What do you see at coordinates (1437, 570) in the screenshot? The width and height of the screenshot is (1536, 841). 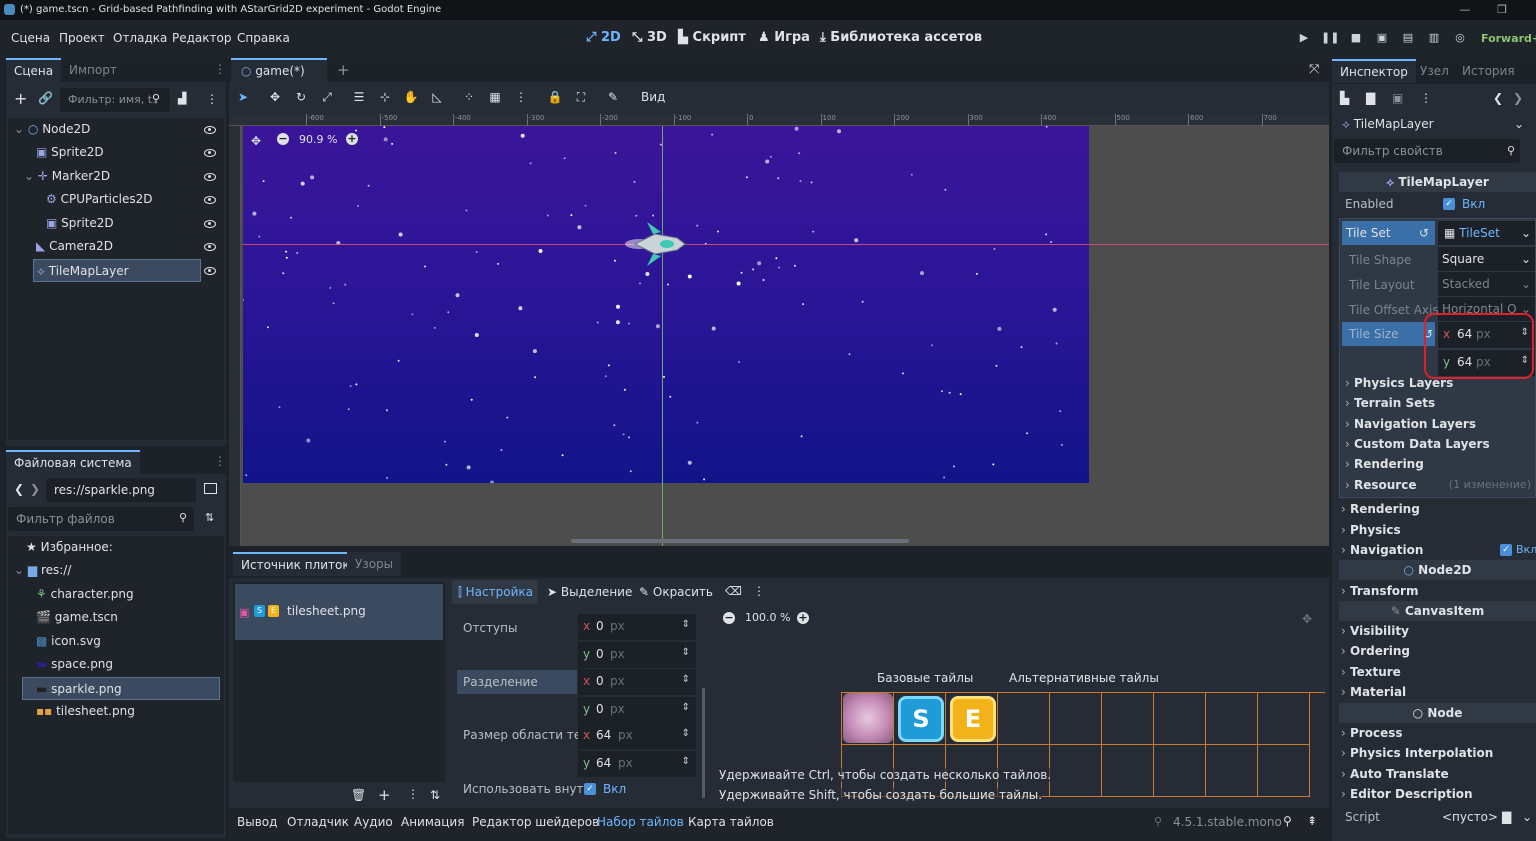 I see `node2d-header: ○ Node2D` at bounding box center [1437, 570].